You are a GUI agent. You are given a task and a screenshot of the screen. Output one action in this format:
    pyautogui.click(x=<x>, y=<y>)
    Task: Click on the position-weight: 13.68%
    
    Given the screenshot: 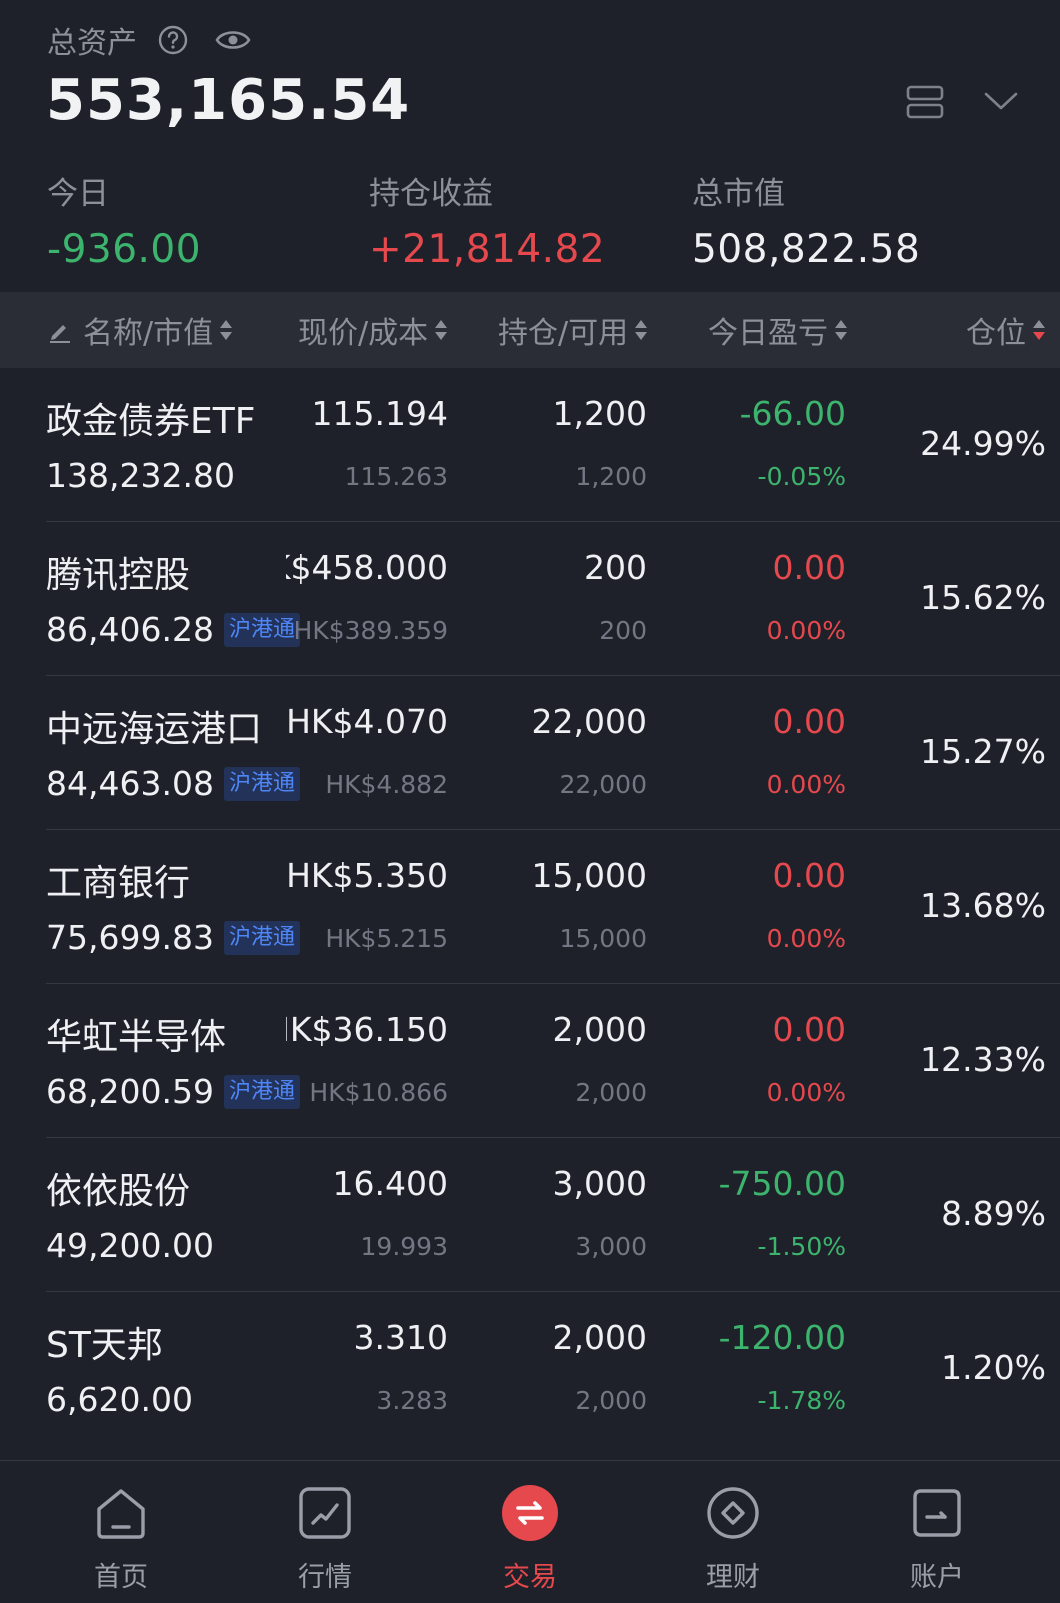 What is the action you would take?
    pyautogui.click(x=983, y=905)
    